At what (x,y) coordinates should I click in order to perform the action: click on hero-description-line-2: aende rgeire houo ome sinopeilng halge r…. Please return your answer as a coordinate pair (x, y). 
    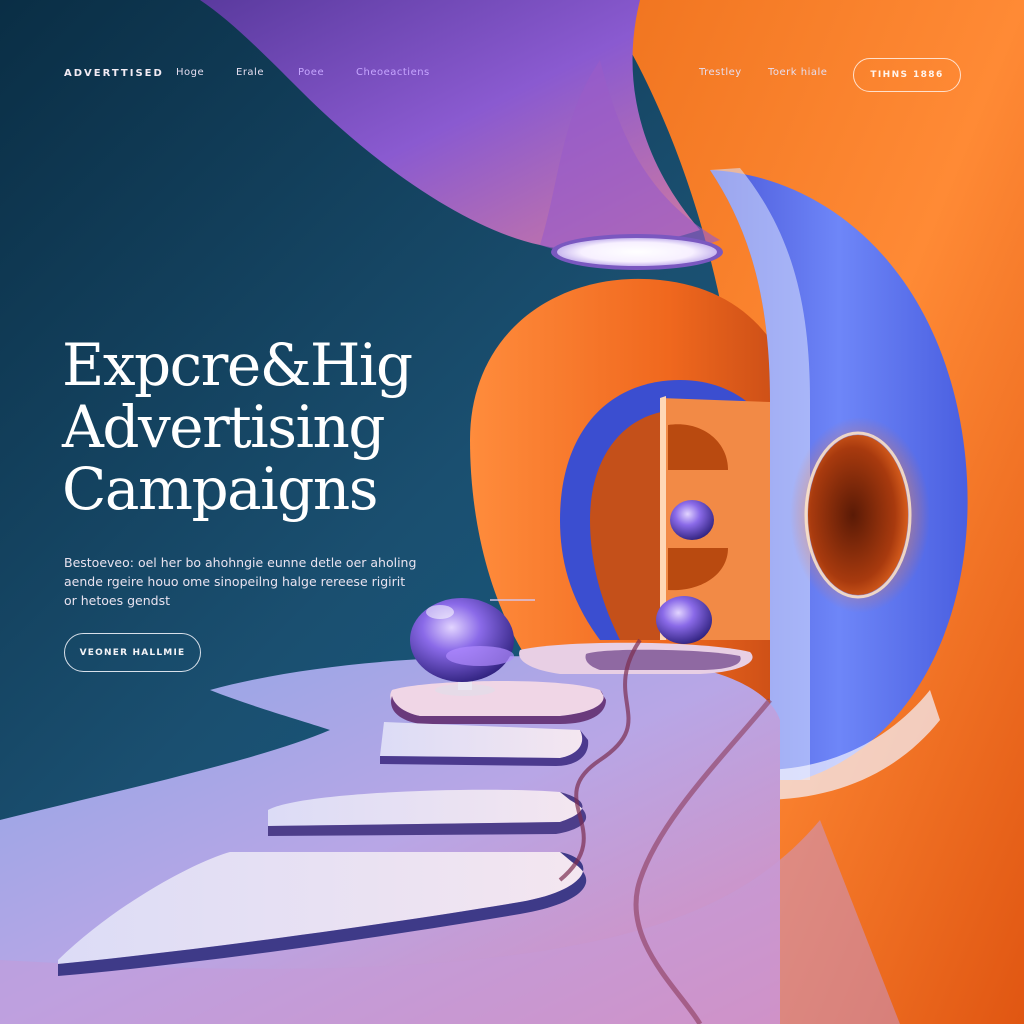
    Looking at the image, I should click on (235, 581).